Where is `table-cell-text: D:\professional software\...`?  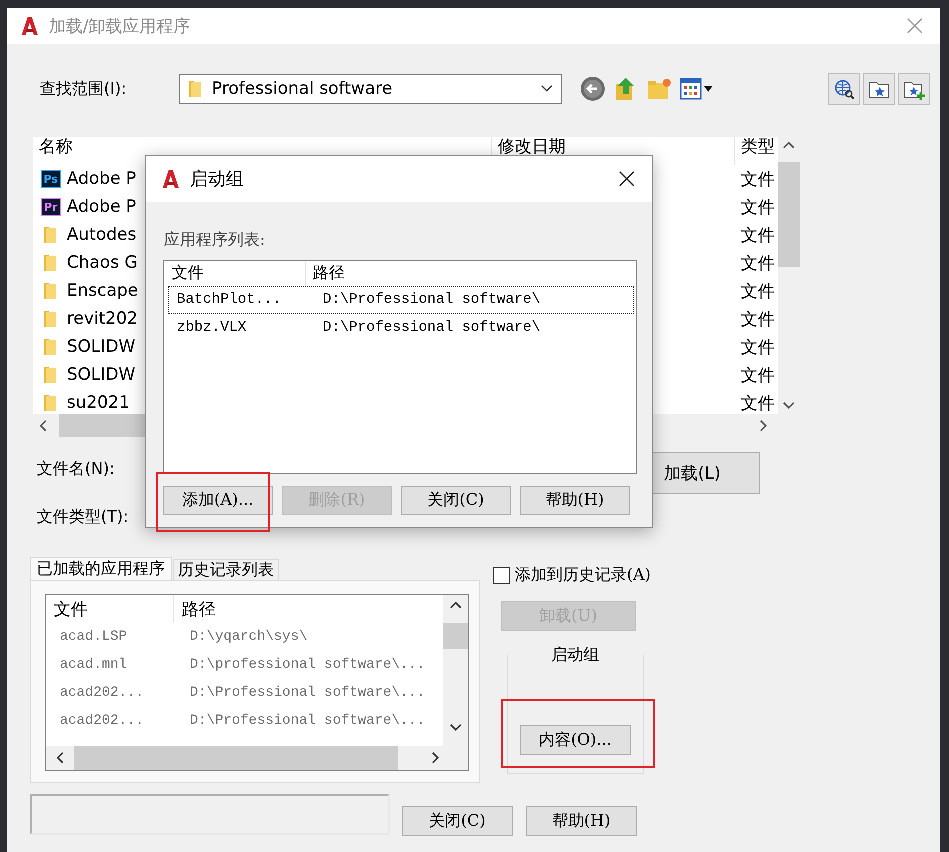
table-cell-text: D:\professional software\... is located at coordinates (307, 665).